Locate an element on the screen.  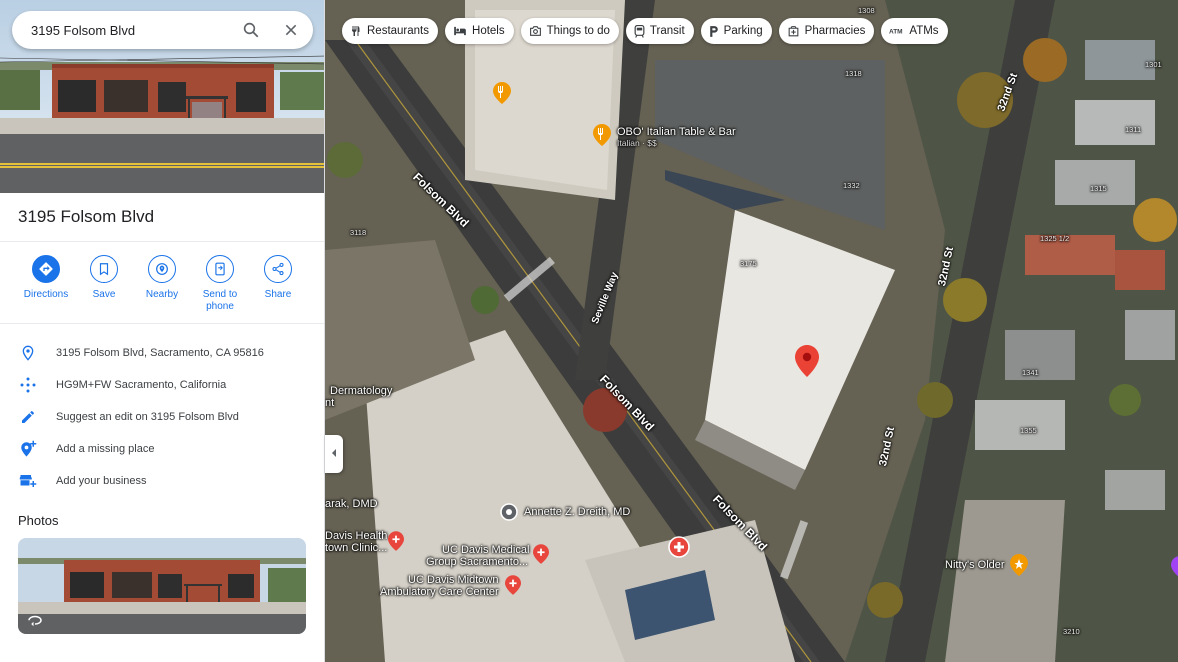
share-button: Share is located at coordinates (278, 289).